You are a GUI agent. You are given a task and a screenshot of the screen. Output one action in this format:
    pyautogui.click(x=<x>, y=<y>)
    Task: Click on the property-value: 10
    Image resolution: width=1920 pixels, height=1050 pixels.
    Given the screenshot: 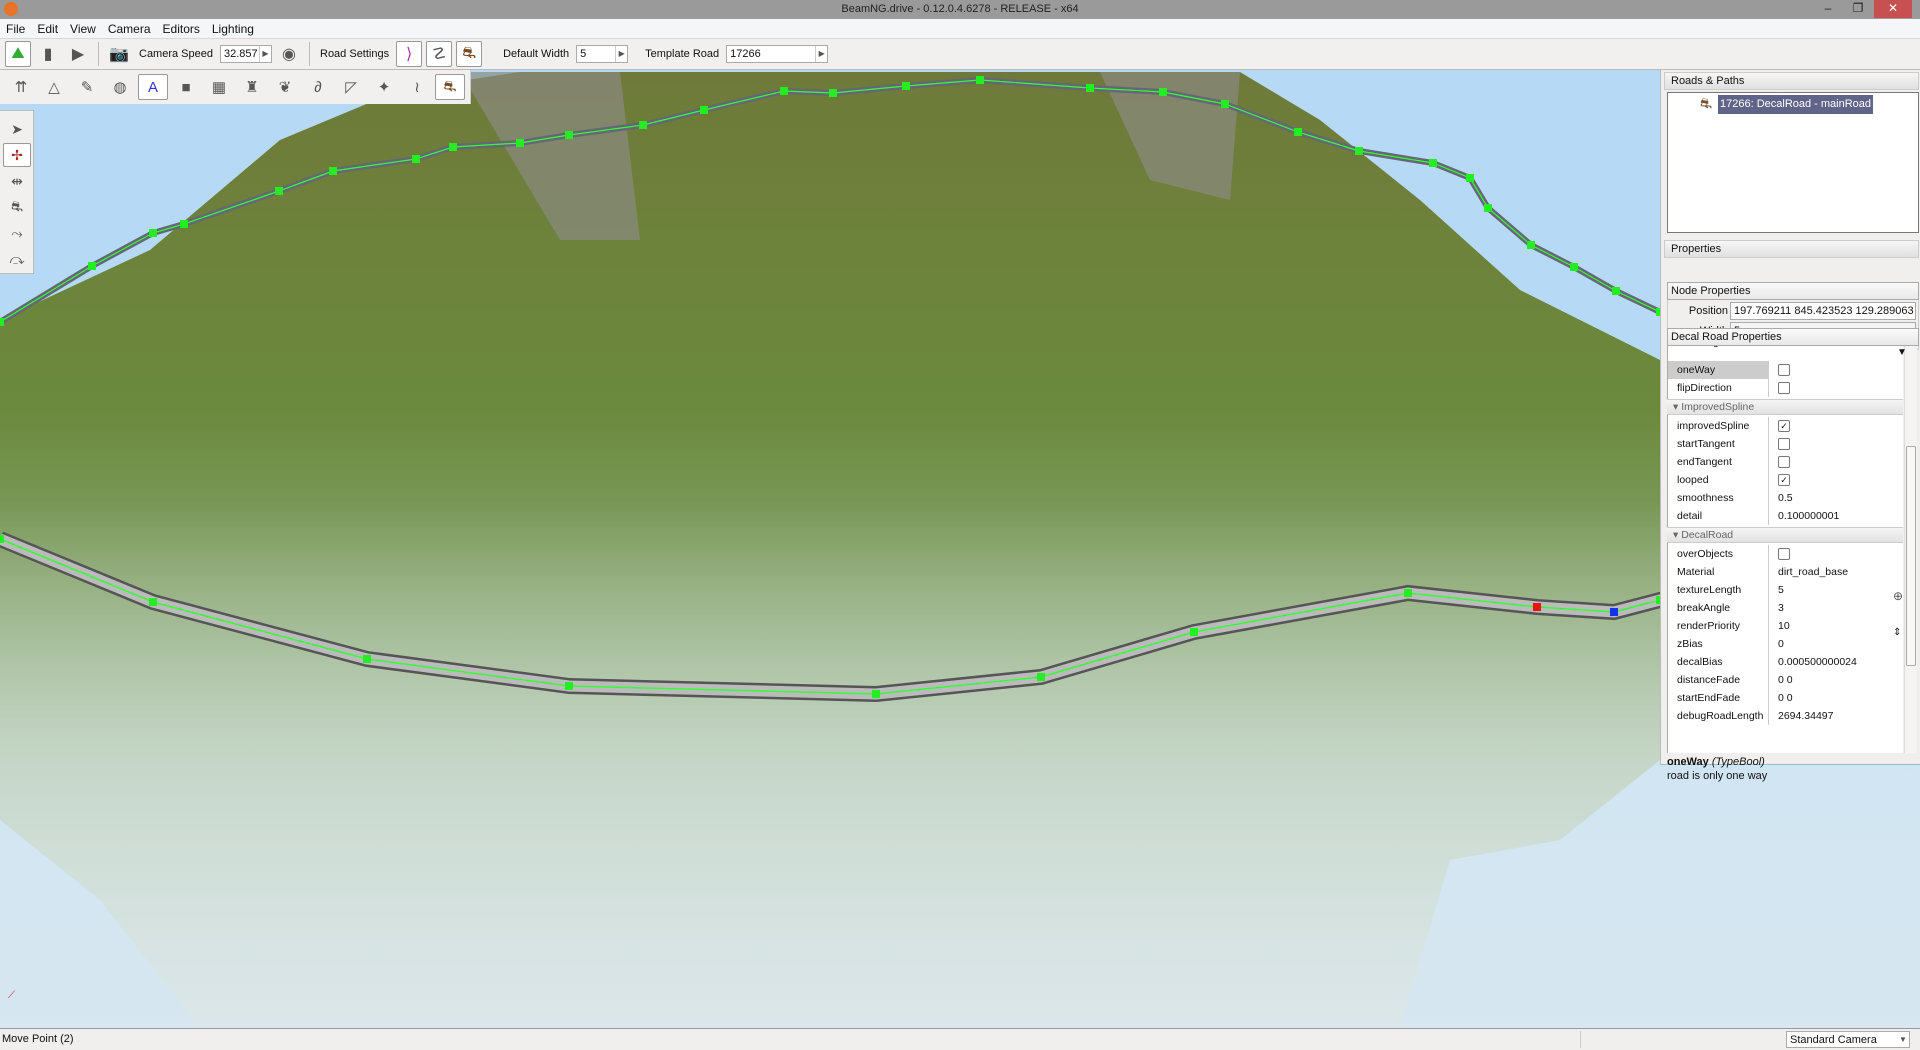 What is the action you would take?
    pyautogui.click(x=1784, y=626)
    